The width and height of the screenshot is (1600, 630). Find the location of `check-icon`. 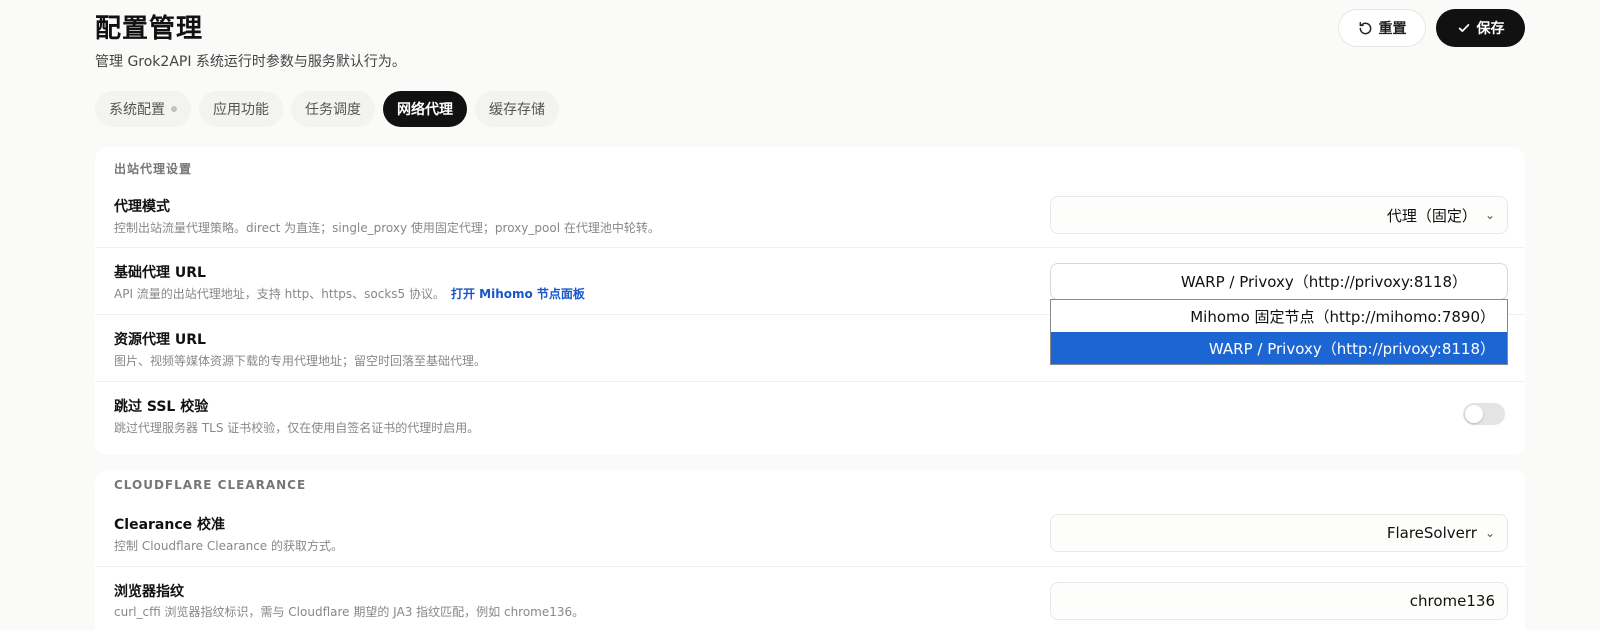

check-icon is located at coordinates (1463, 28).